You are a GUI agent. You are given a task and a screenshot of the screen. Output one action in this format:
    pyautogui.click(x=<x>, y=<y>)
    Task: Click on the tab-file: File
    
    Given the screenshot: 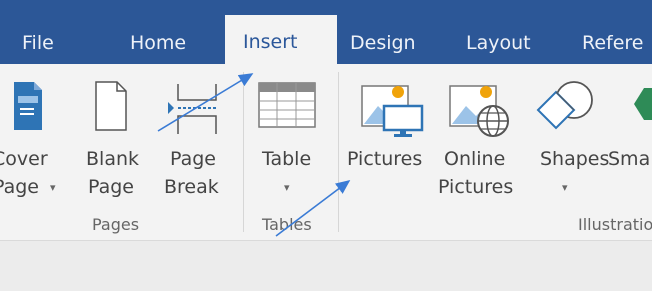 What is the action you would take?
    pyautogui.click(x=38, y=43)
    